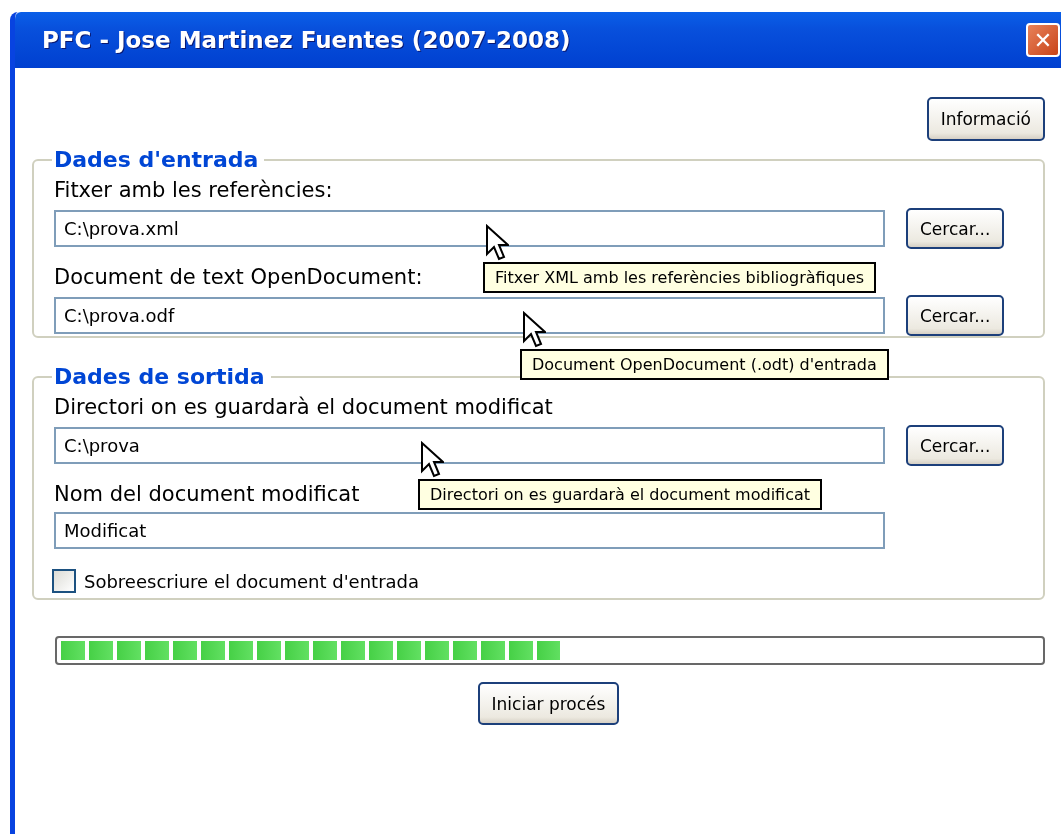  Describe the element at coordinates (469, 530) in the screenshot. I see `path-field: Modificat` at that location.